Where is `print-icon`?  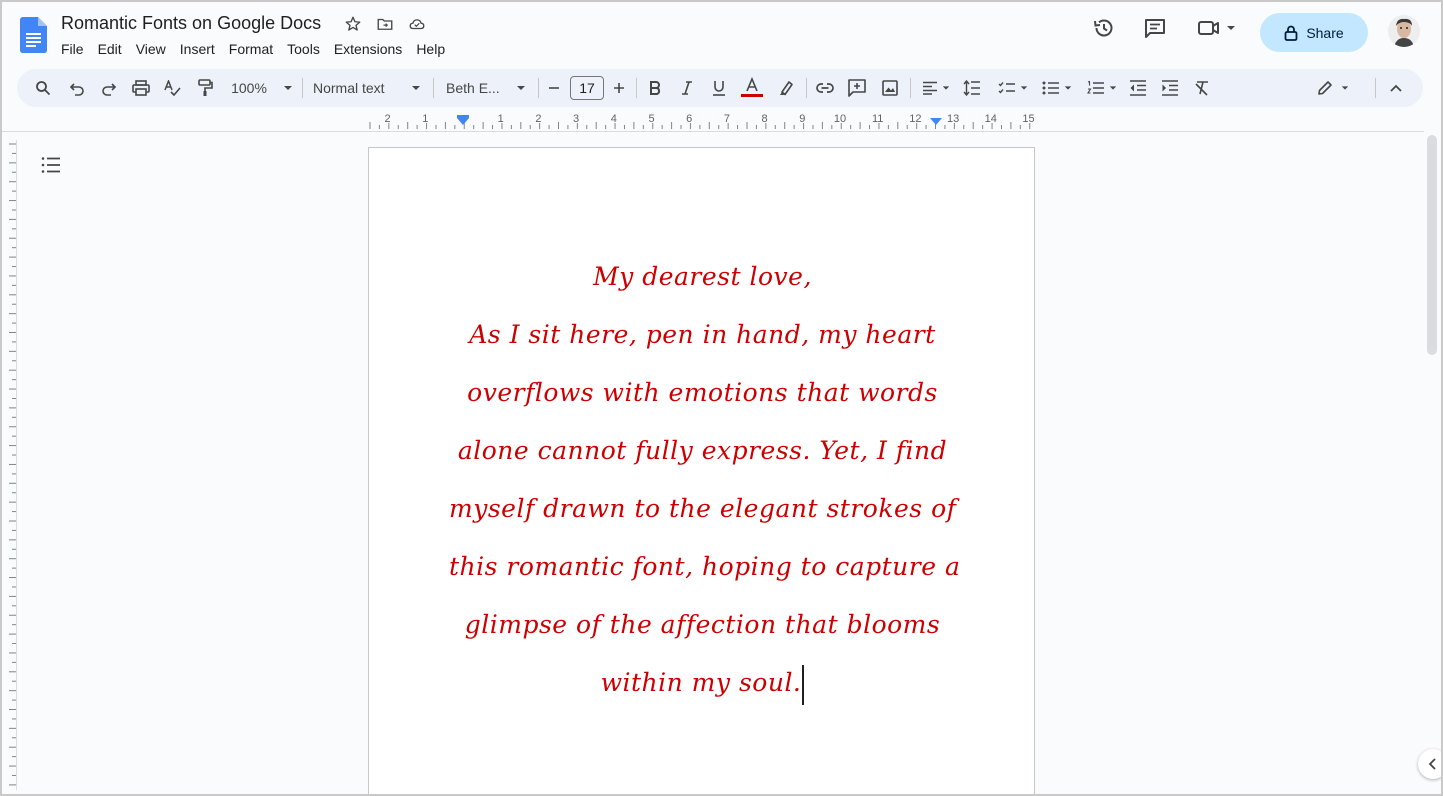
print-icon is located at coordinates (141, 88).